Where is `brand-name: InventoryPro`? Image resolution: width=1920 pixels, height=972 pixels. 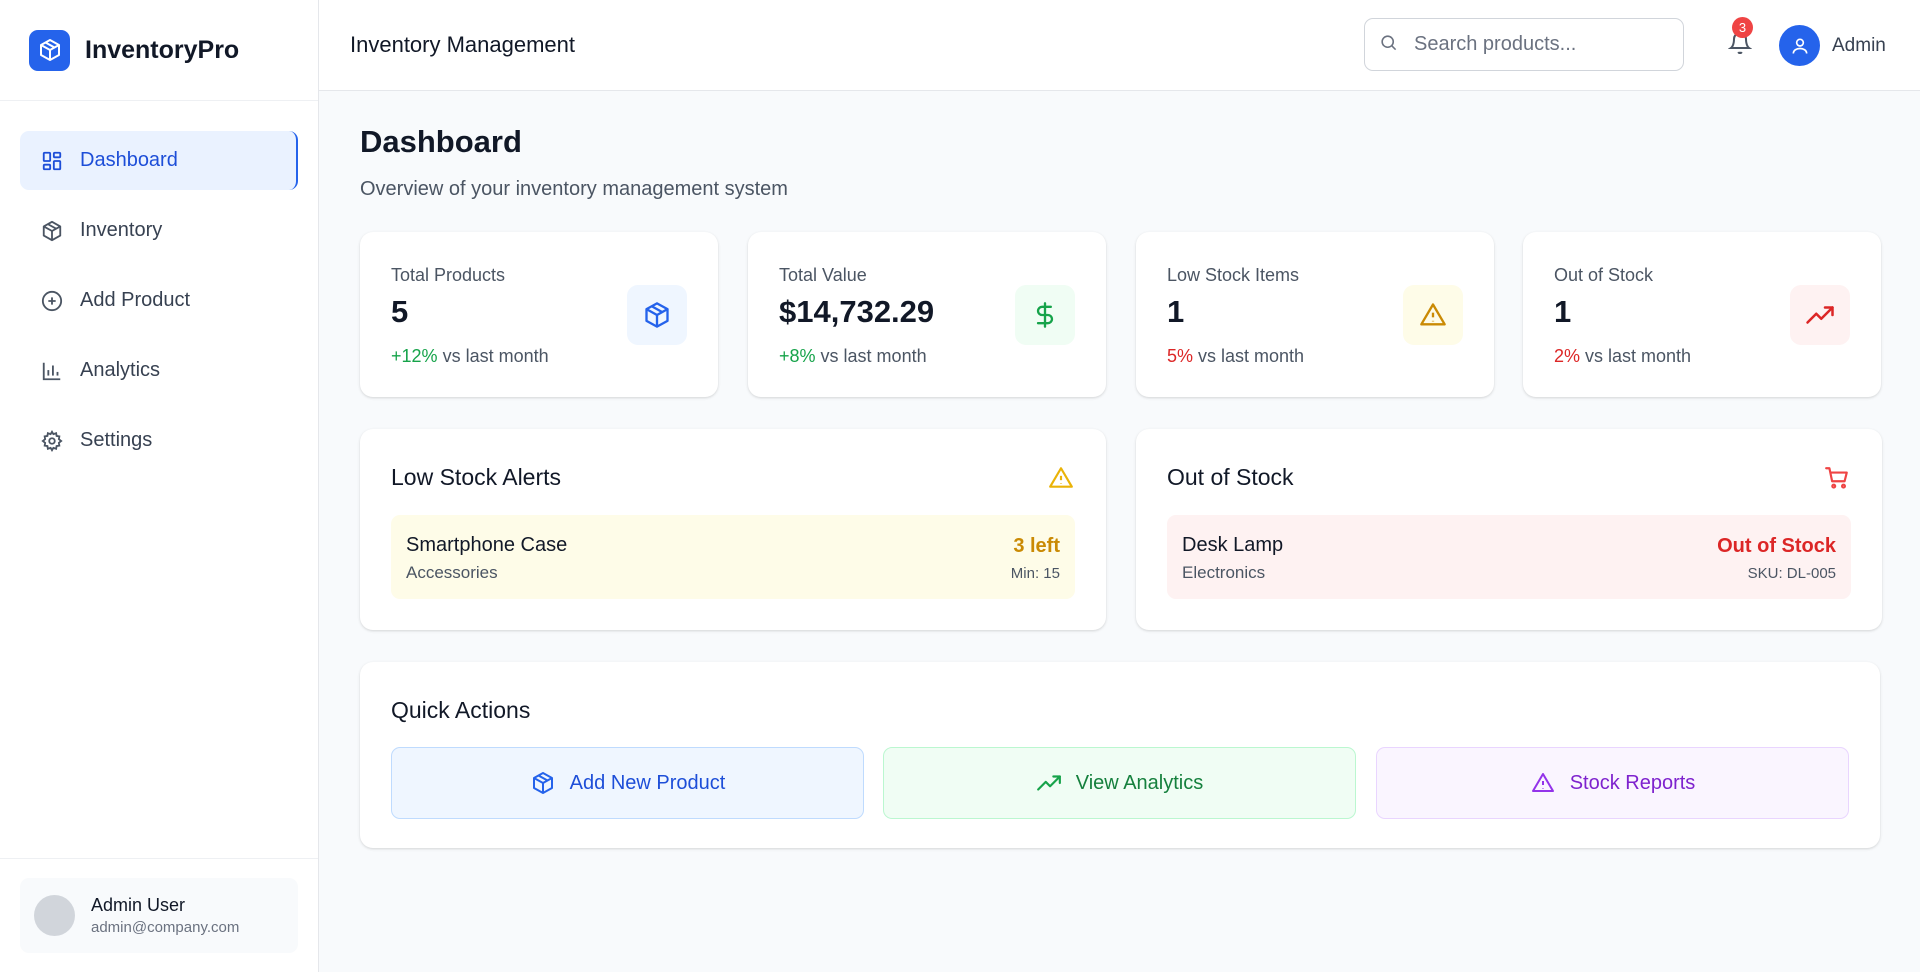
brand-name: InventoryPro is located at coordinates (162, 49).